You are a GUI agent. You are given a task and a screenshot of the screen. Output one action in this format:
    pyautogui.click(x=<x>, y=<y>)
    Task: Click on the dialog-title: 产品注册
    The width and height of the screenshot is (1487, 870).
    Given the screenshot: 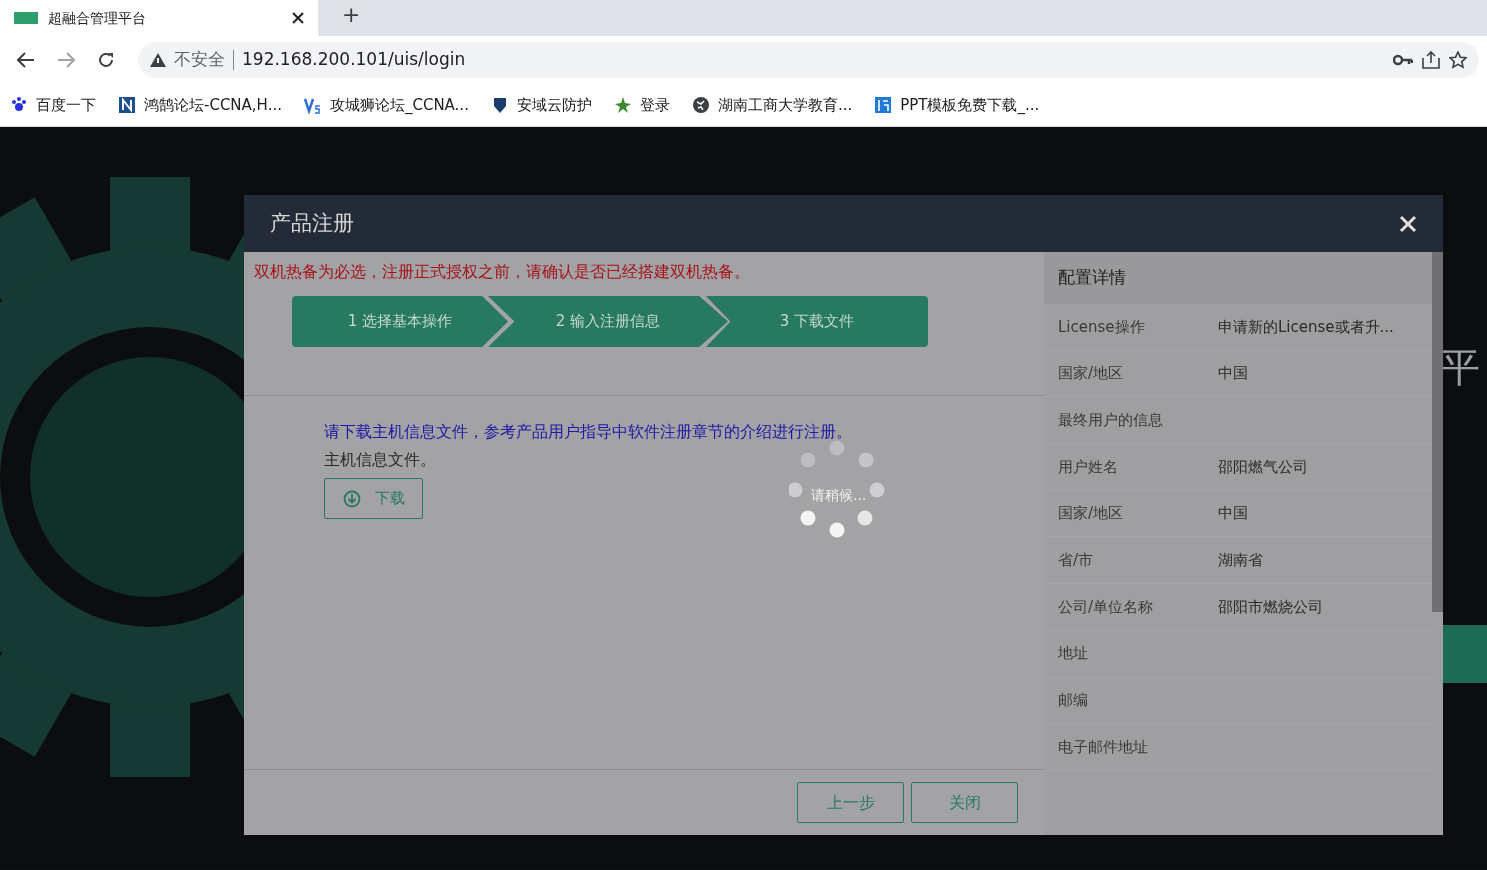 What is the action you would take?
    pyautogui.click(x=312, y=223)
    